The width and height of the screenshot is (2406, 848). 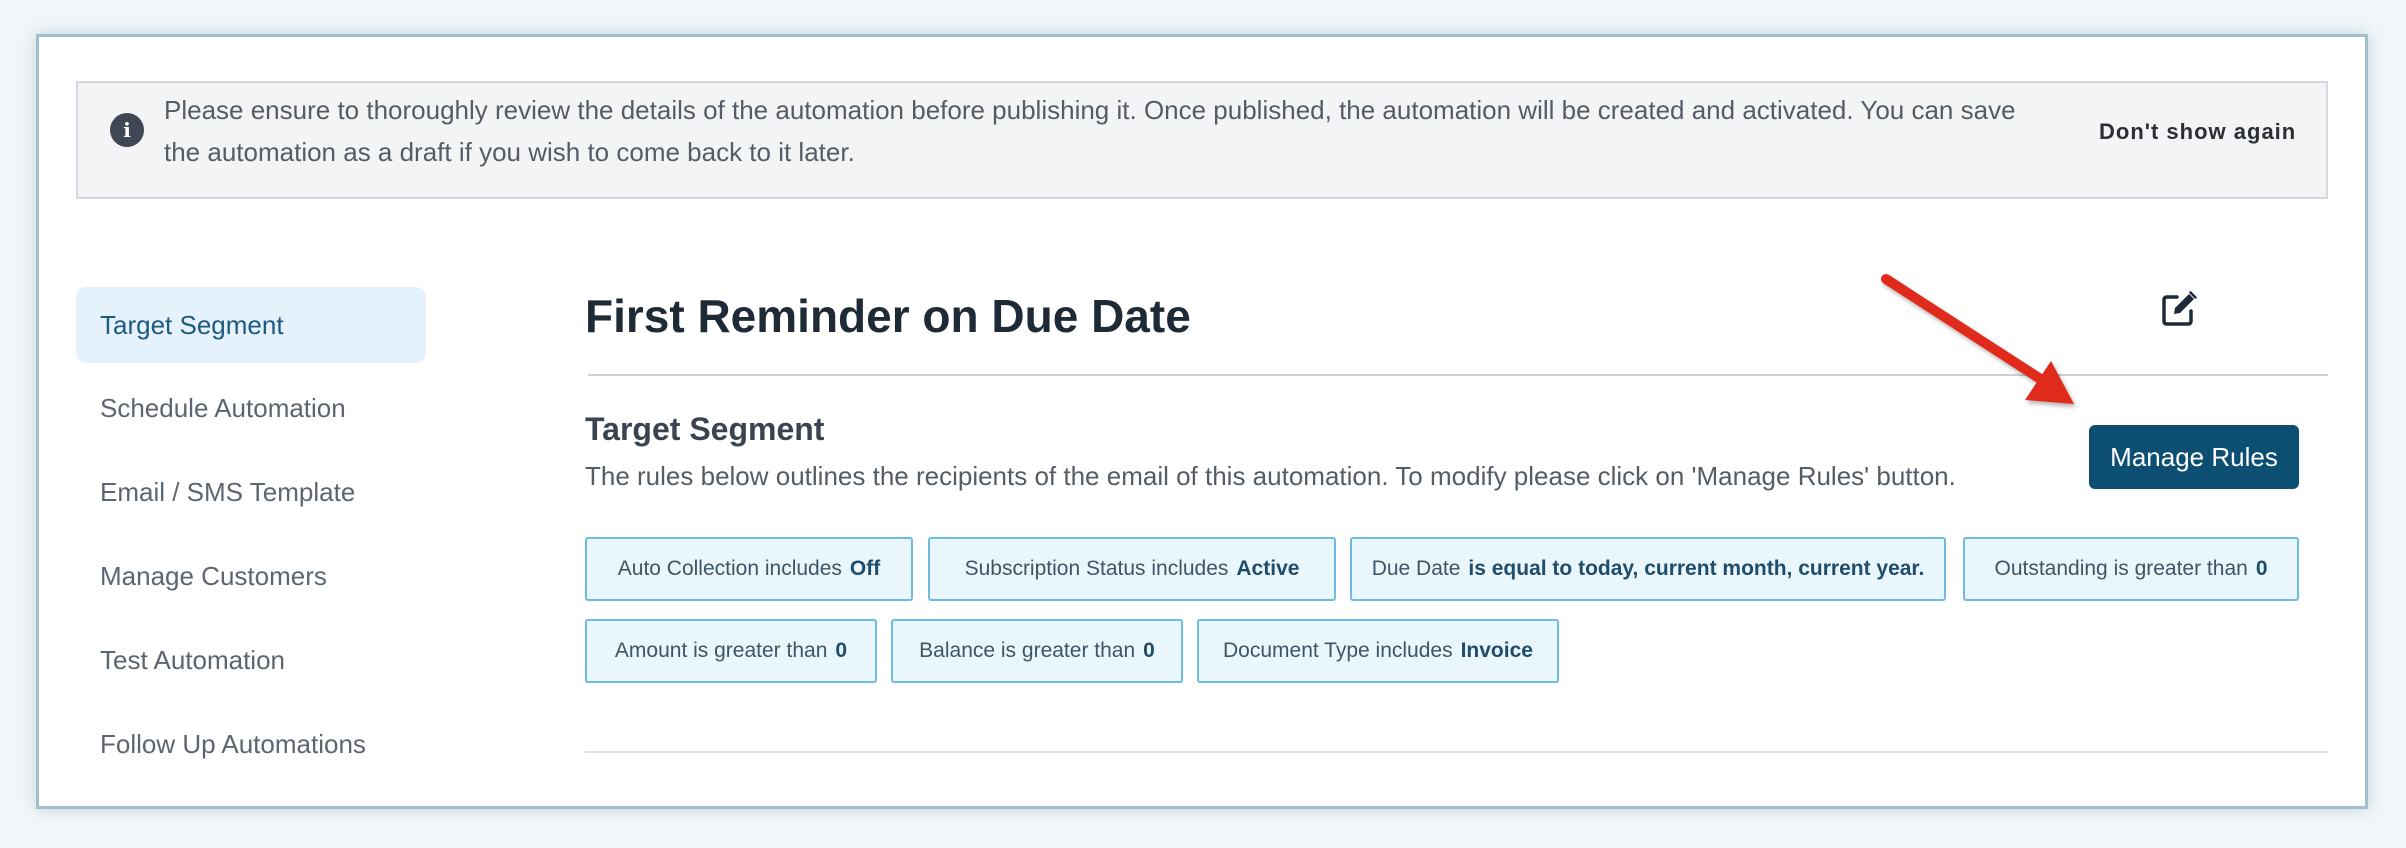 I want to click on title-divider, so click(x=1458, y=375).